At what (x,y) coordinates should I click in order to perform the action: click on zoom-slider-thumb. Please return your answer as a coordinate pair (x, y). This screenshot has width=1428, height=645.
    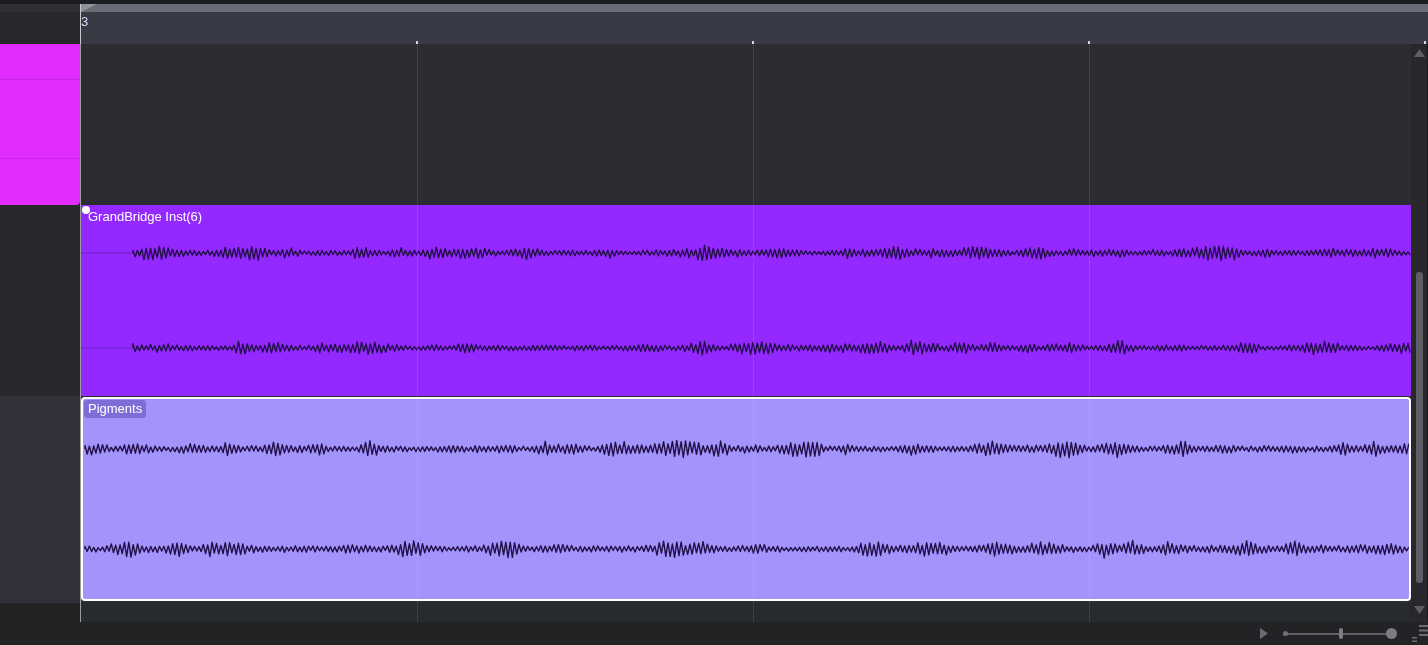
    Looking at the image, I should click on (1341, 633).